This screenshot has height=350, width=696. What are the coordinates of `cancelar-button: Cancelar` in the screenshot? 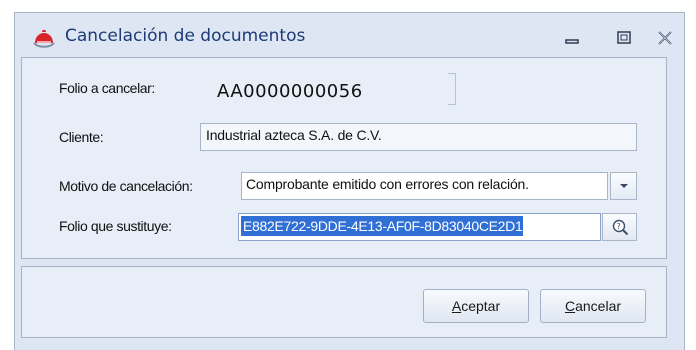 It's located at (593, 306).